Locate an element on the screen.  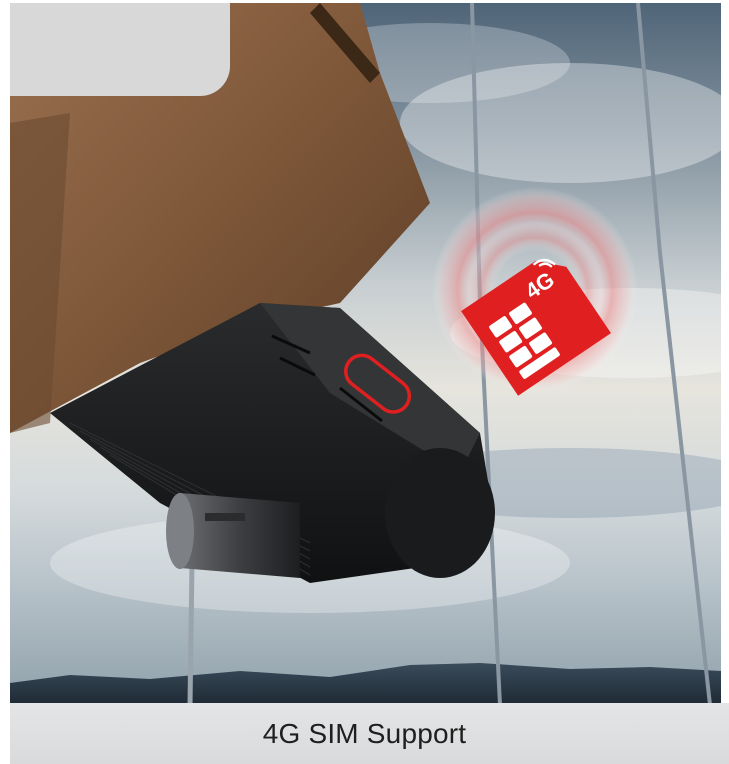
corner-tab is located at coordinates (120, 49).